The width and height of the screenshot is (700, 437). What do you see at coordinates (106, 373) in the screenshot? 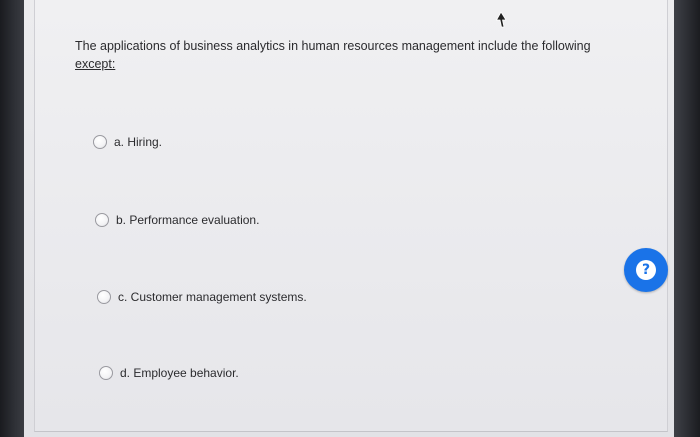
I see `radio-button-d` at bounding box center [106, 373].